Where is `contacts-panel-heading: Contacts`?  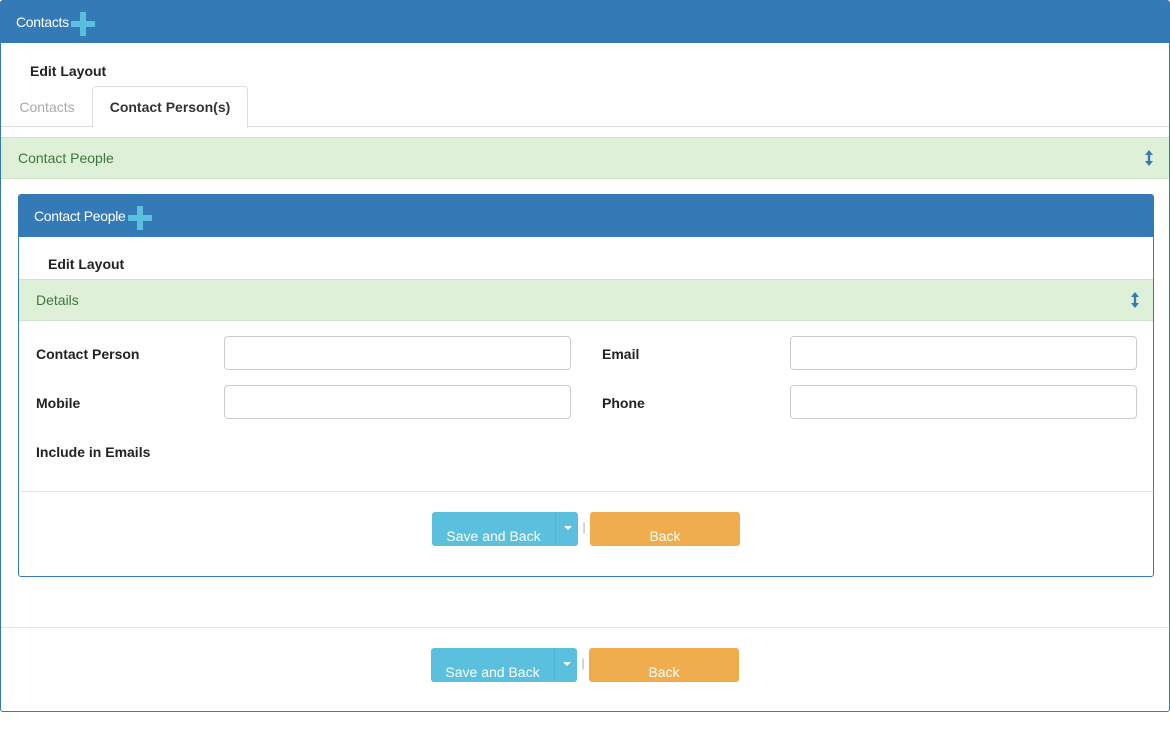
contacts-panel-heading: Contacts is located at coordinates (585, 22).